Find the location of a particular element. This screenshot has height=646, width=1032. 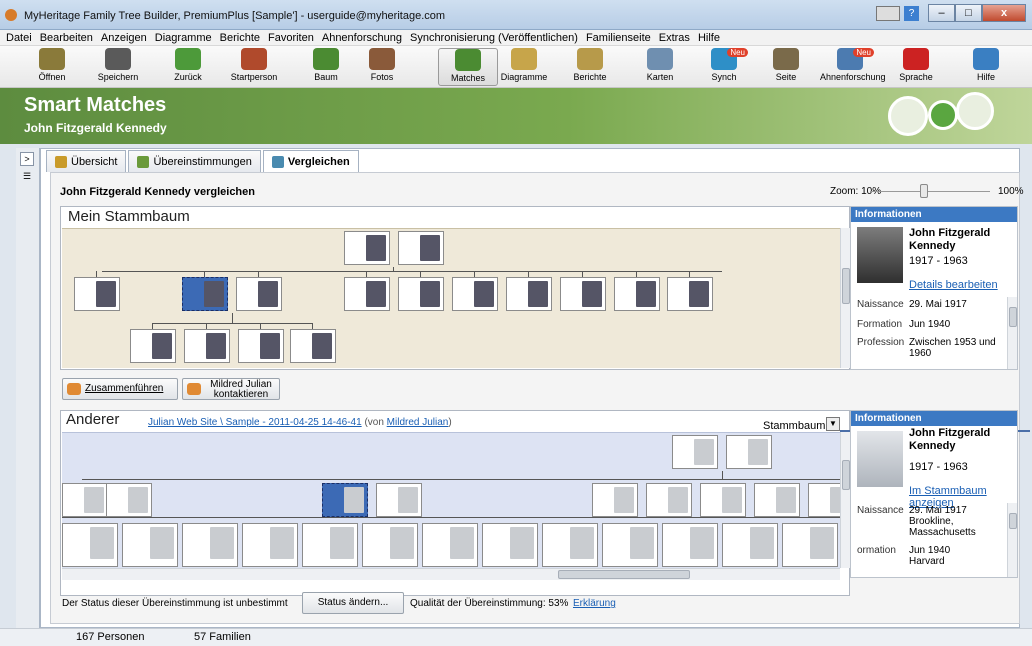

expand-icon: > is located at coordinates (27, 159).